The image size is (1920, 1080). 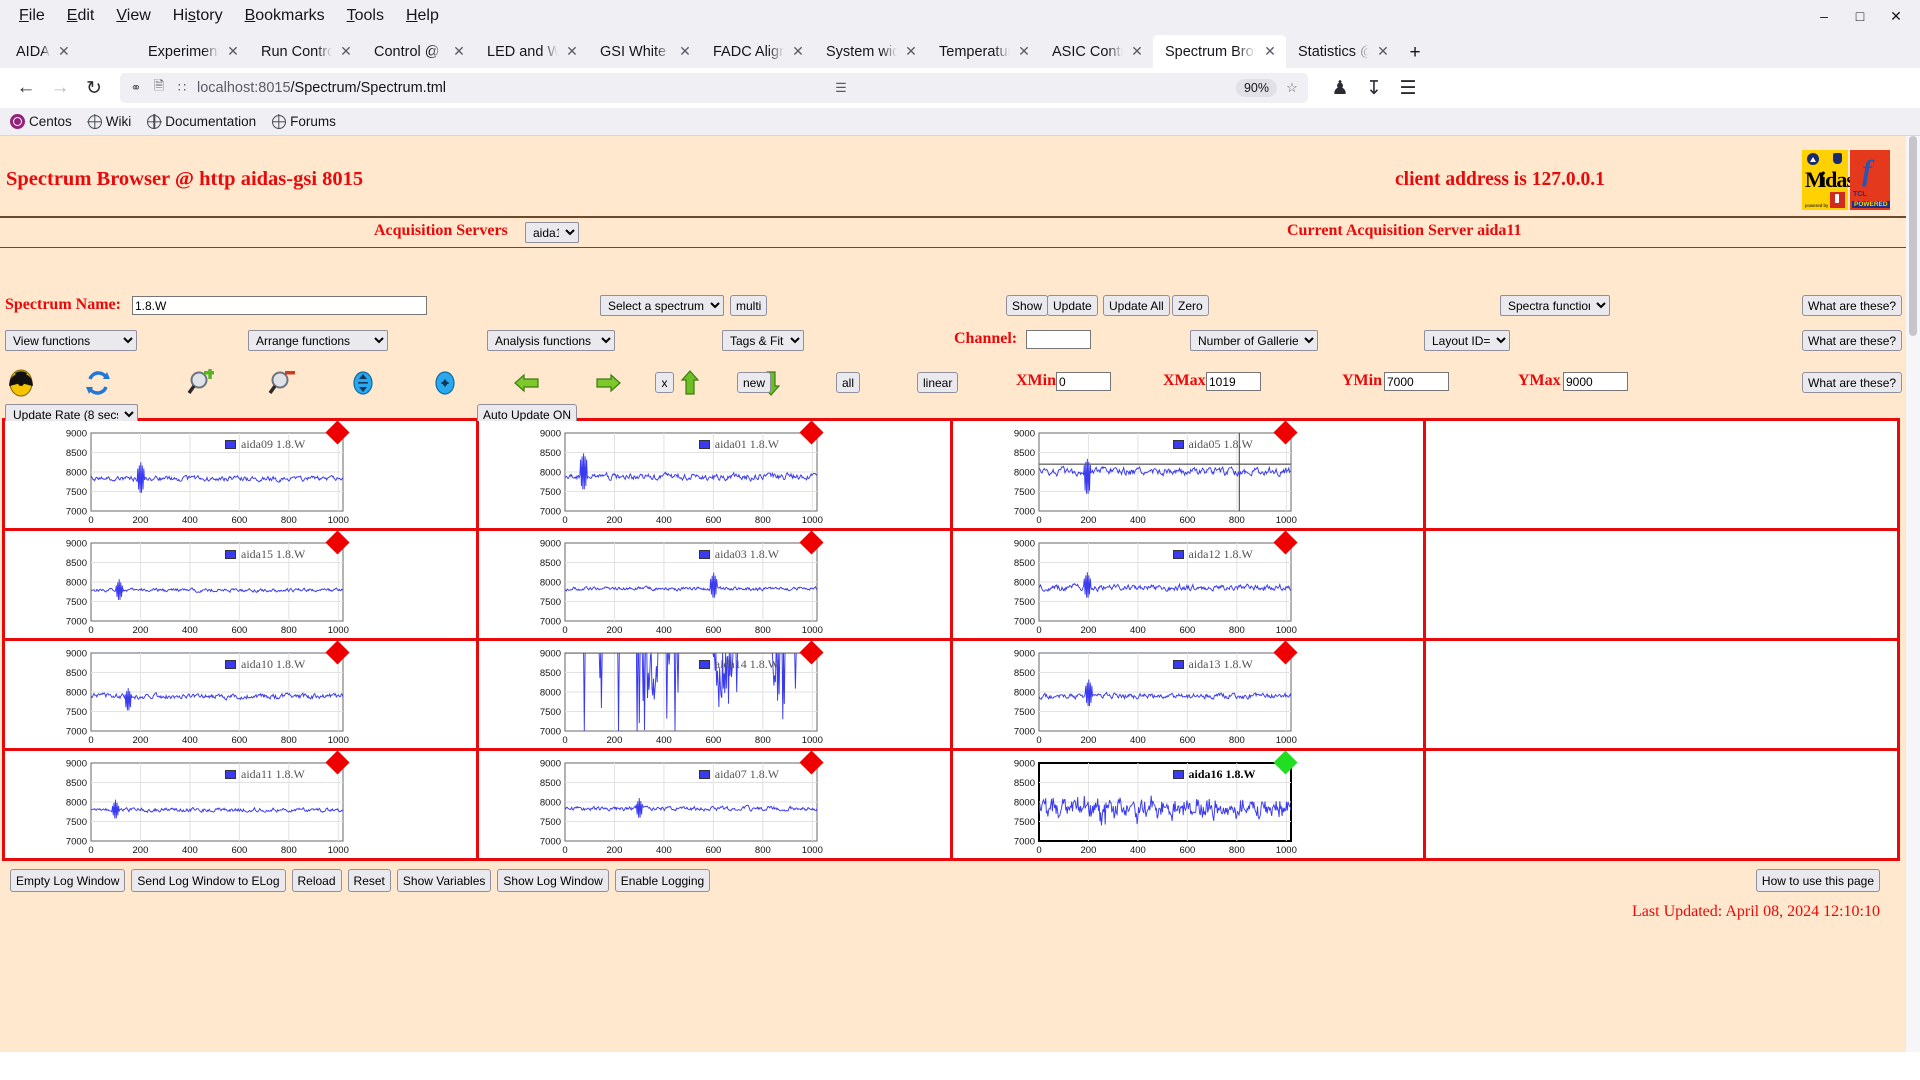 I want to click on xmin-input, so click(x=1083, y=381).